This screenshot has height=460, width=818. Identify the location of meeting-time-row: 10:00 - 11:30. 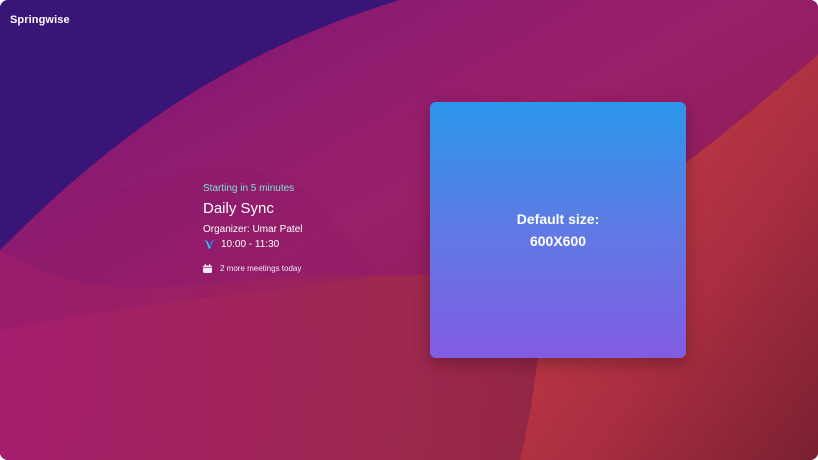
(252, 244).